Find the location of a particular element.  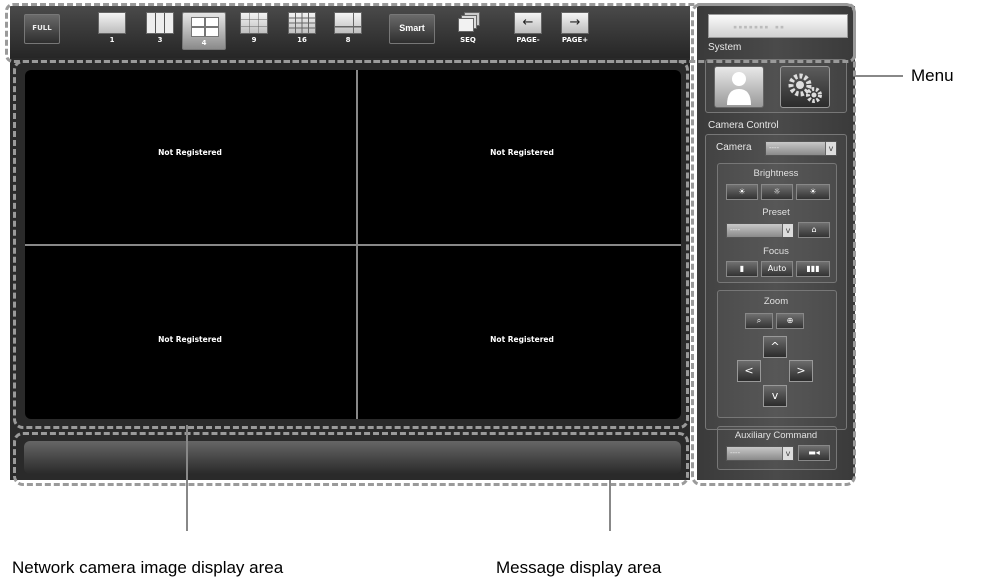

brightness-up-button: ☀ is located at coordinates (813, 192).